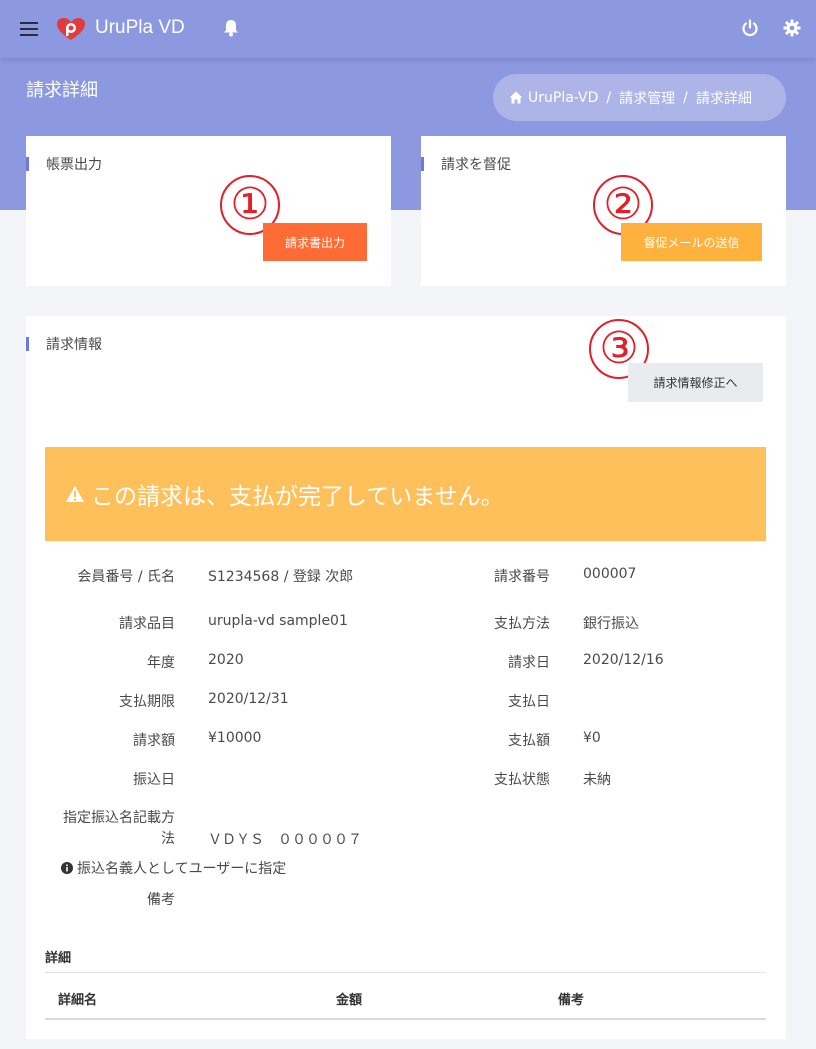 This screenshot has height=1049, width=816. I want to click on remarks-label: 備考, so click(161, 900).